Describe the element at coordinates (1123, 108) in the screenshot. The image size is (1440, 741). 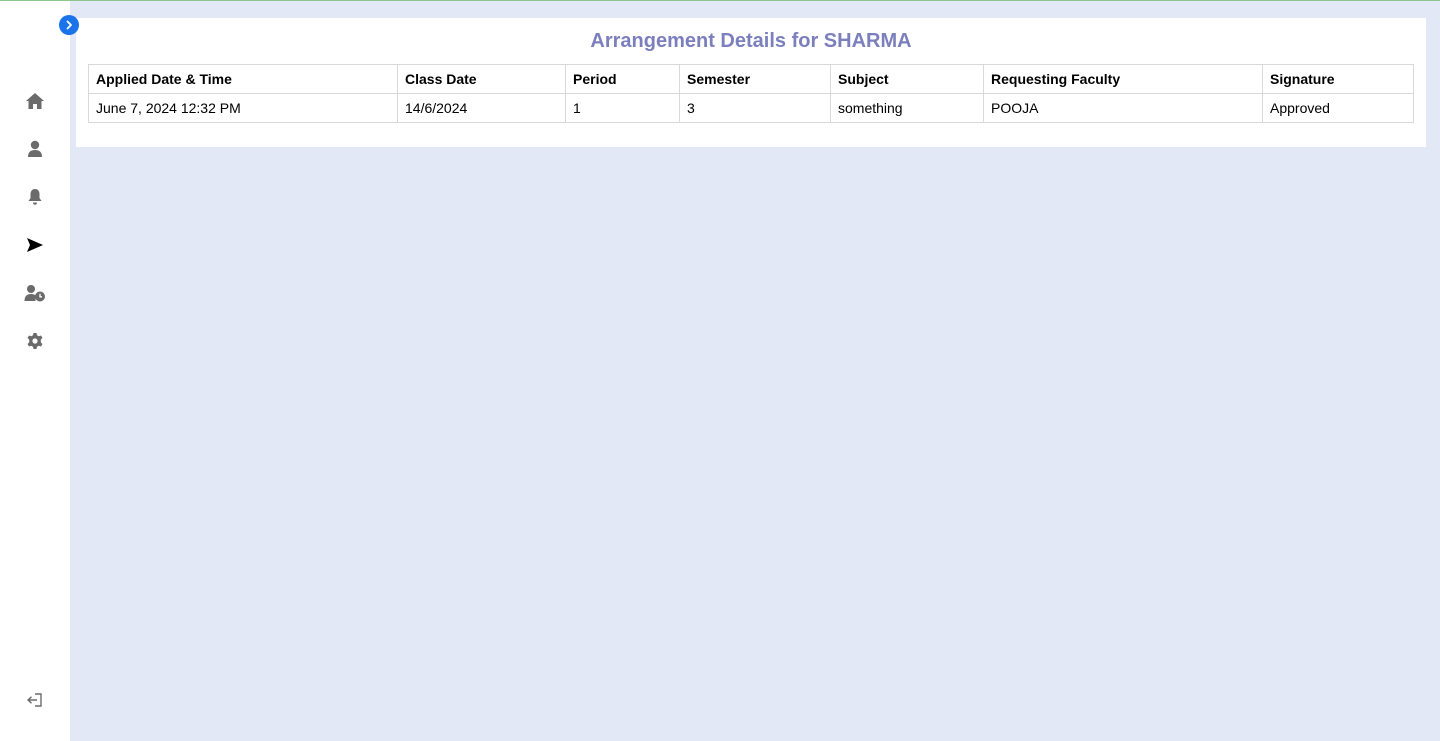
I see `cell-requesting-faculty: POOJA` at that location.